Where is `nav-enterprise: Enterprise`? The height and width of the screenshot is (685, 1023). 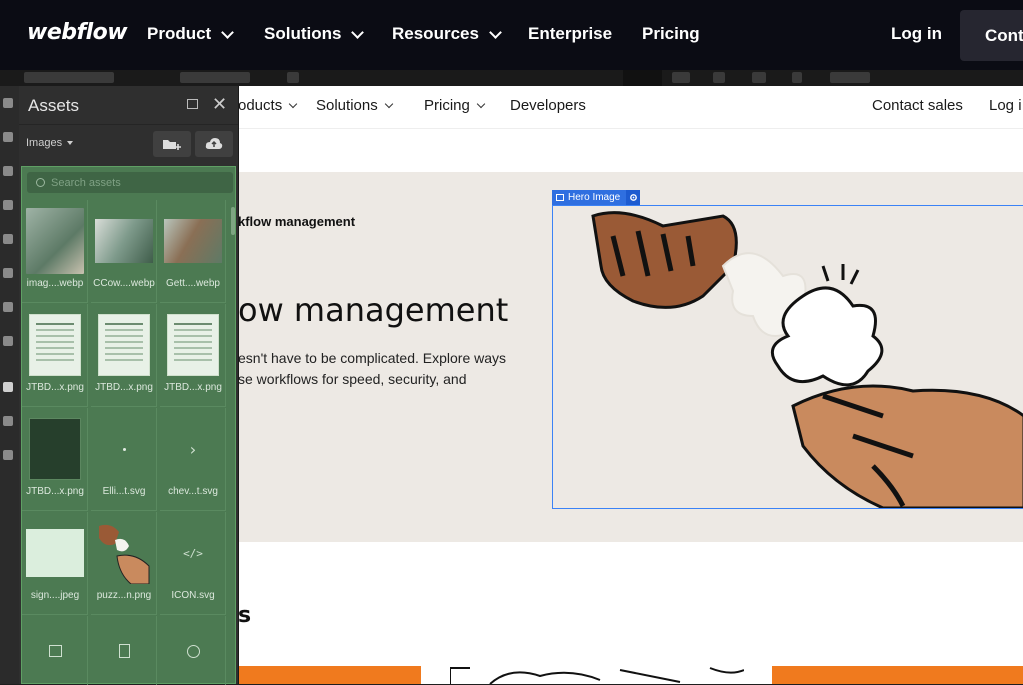
nav-enterprise: Enterprise is located at coordinates (570, 34).